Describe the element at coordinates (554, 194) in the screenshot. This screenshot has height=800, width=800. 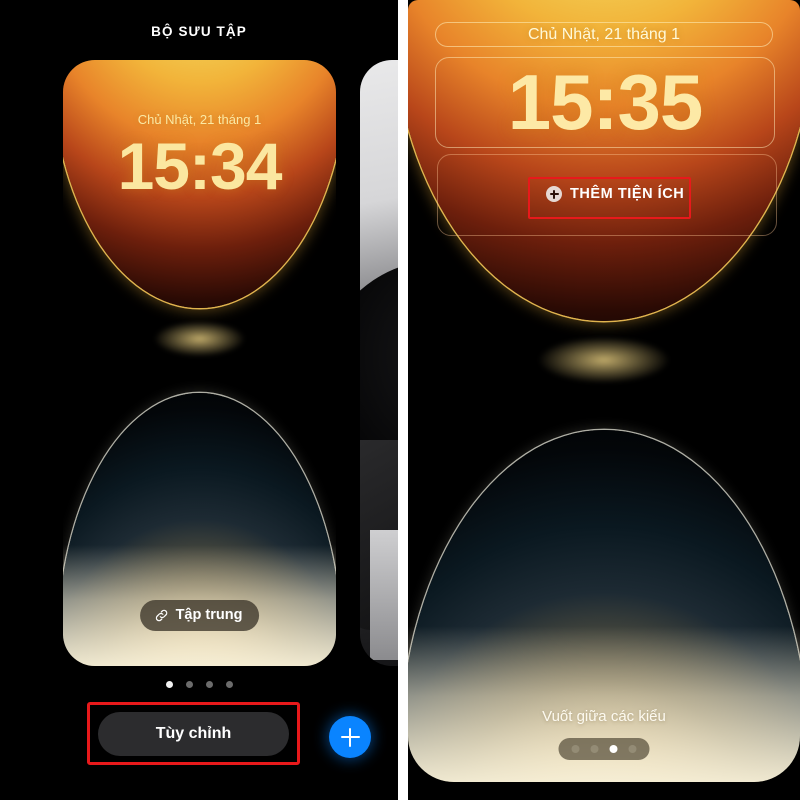
I see `plus-circle-icon` at that location.